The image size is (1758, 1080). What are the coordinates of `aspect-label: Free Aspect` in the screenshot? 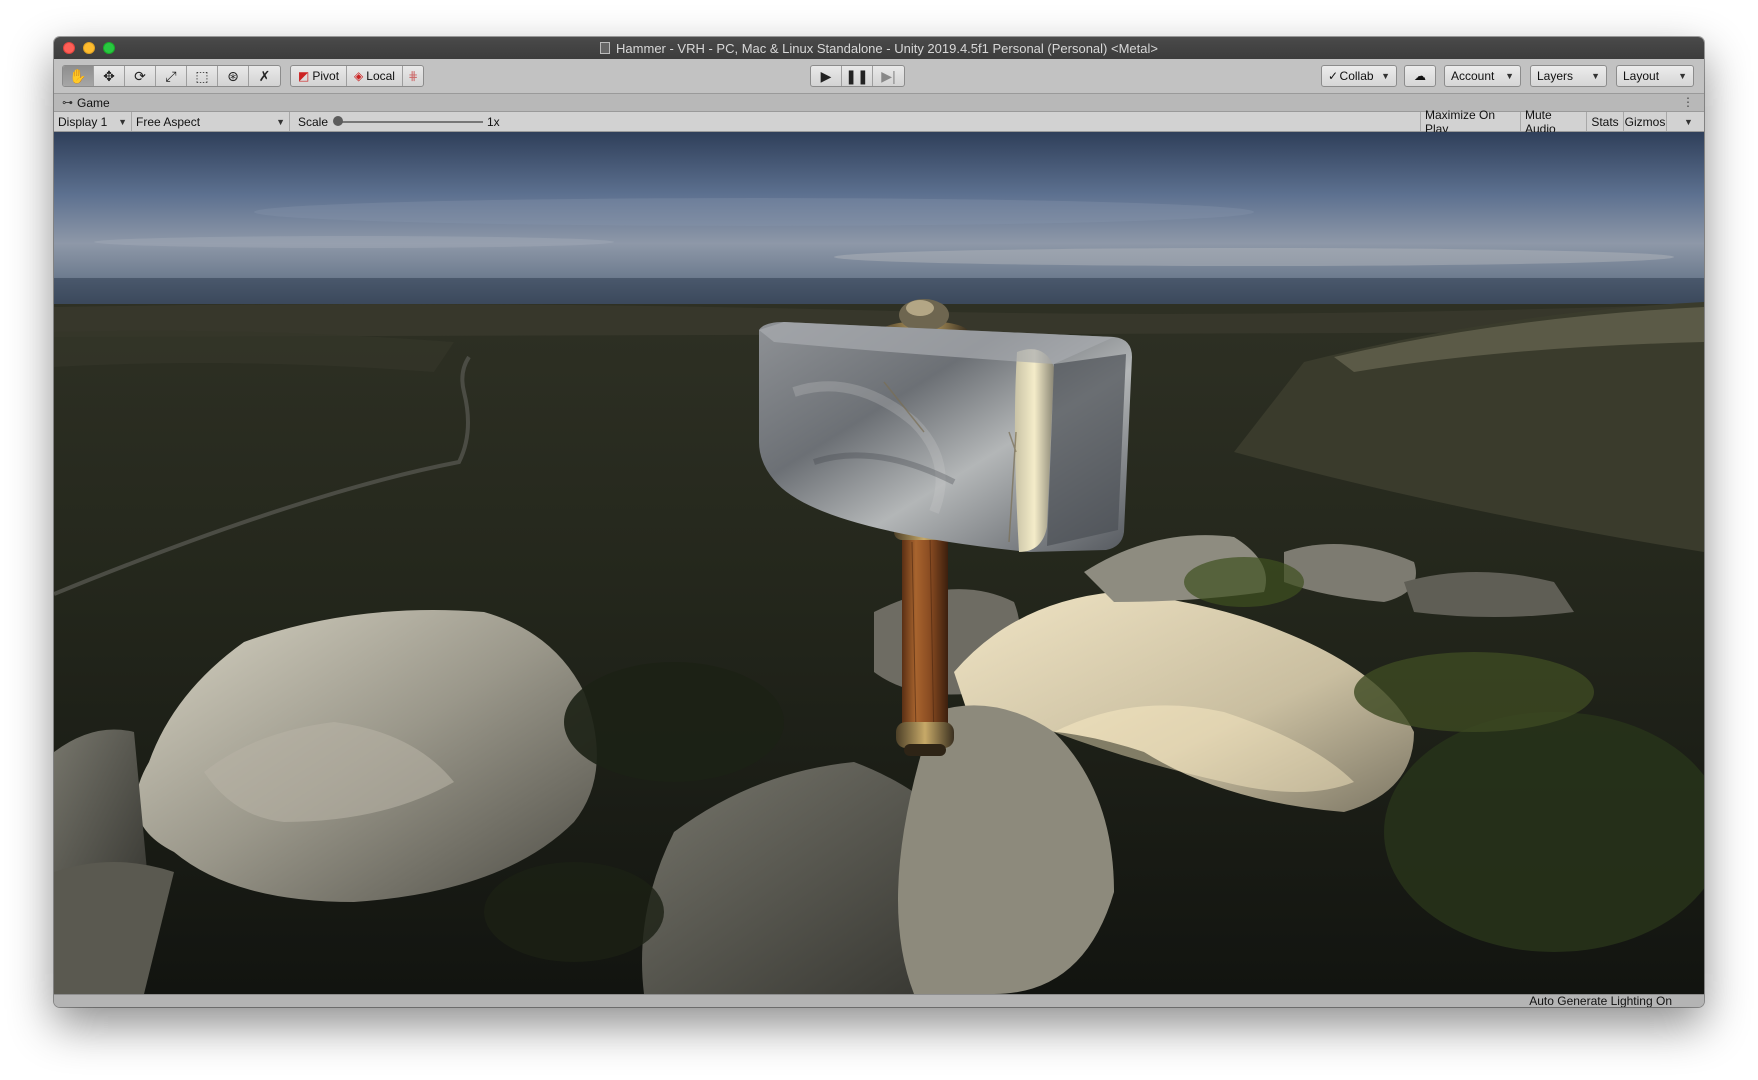 It's located at (168, 121).